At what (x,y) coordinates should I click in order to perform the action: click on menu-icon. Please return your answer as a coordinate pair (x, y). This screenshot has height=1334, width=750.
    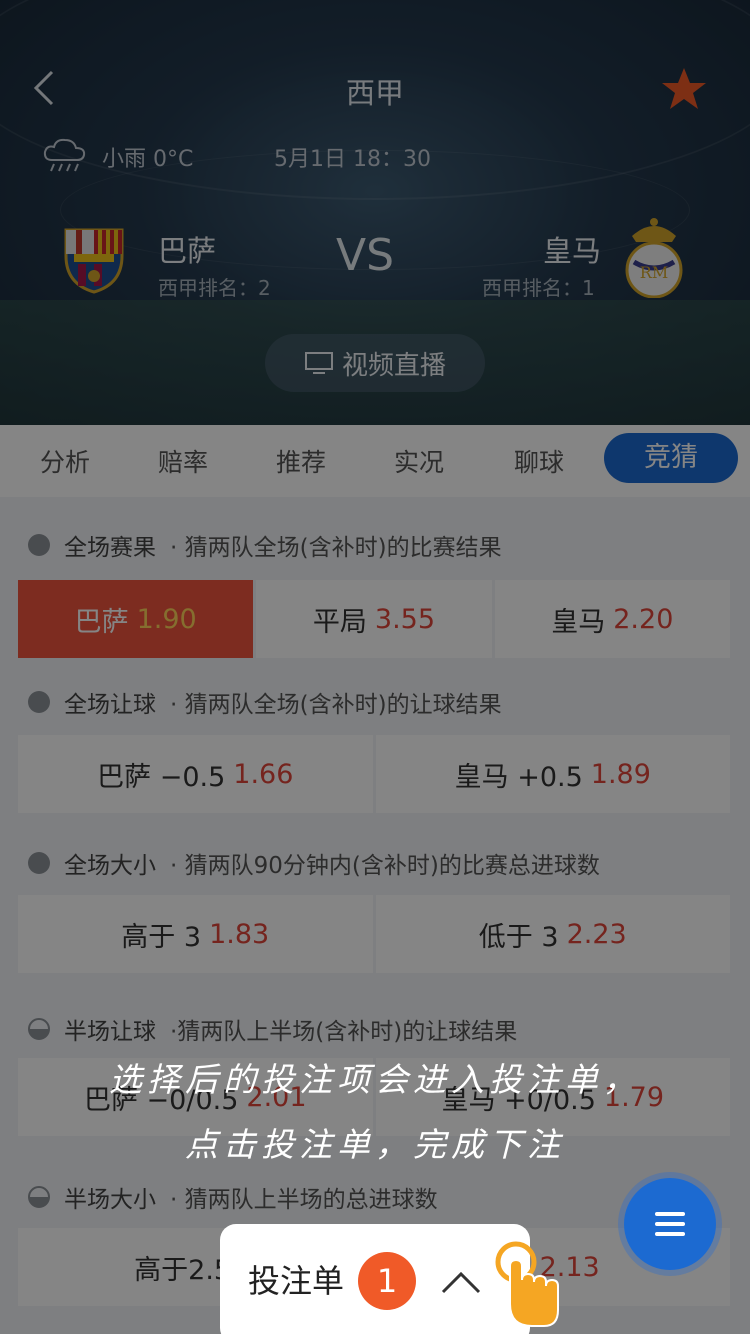
    Looking at the image, I should click on (670, 1224).